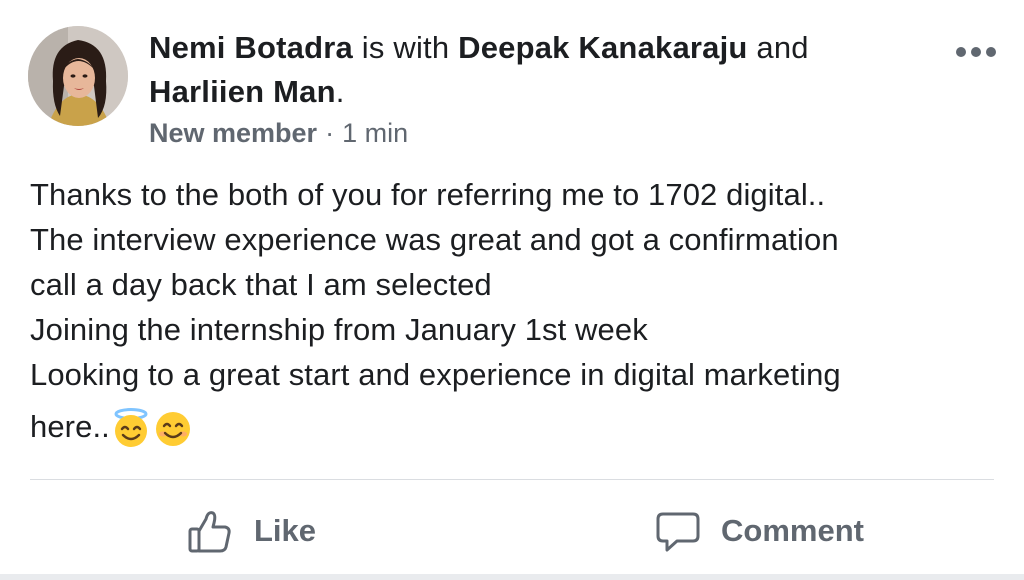 Image resolution: width=1024 pixels, height=580 pixels. I want to click on smiling-face-icon, so click(172, 429).